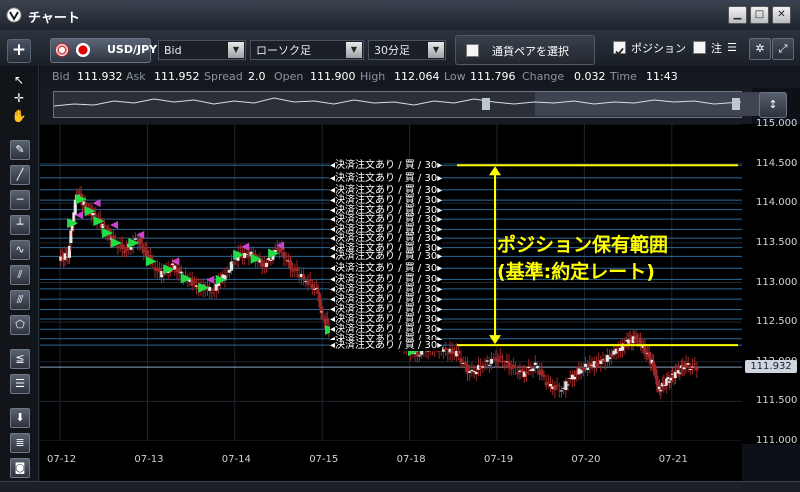 This screenshot has height=492, width=800. Describe the element at coordinates (20, 384) in the screenshot. I see `fibonacci-retracement-icon: ☰` at that location.